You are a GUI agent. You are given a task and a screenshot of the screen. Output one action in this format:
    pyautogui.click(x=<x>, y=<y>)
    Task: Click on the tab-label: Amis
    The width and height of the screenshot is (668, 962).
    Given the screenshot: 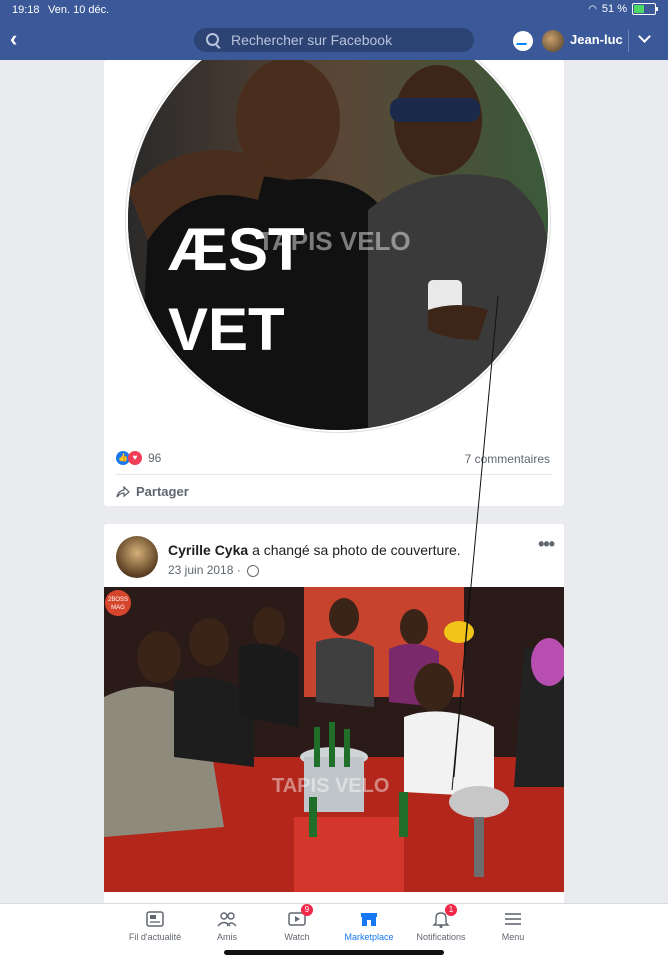 What is the action you would take?
    pyautogui.click(x=227, y=937)
    